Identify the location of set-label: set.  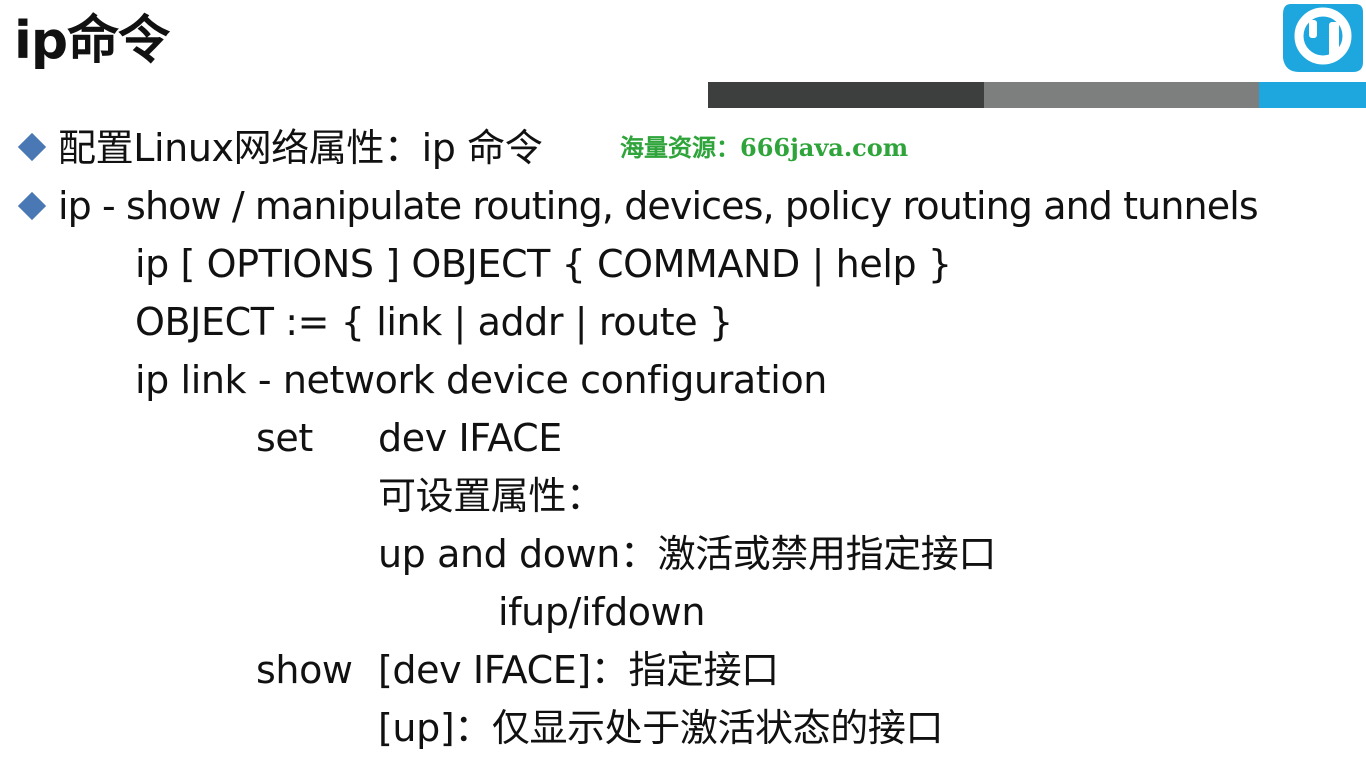
(284, 438).